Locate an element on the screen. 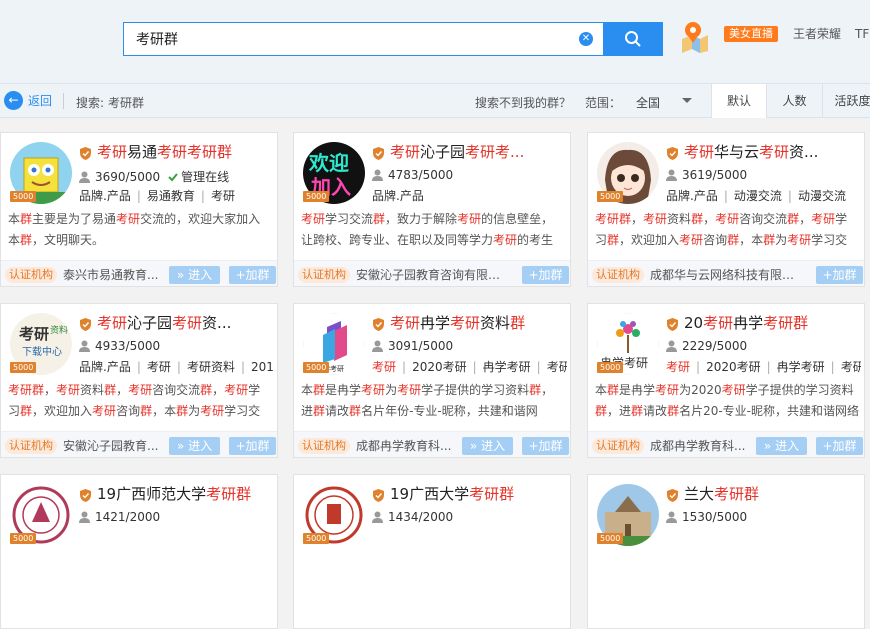  live-badge: 美女直播 is located at coordinates (751, 34).